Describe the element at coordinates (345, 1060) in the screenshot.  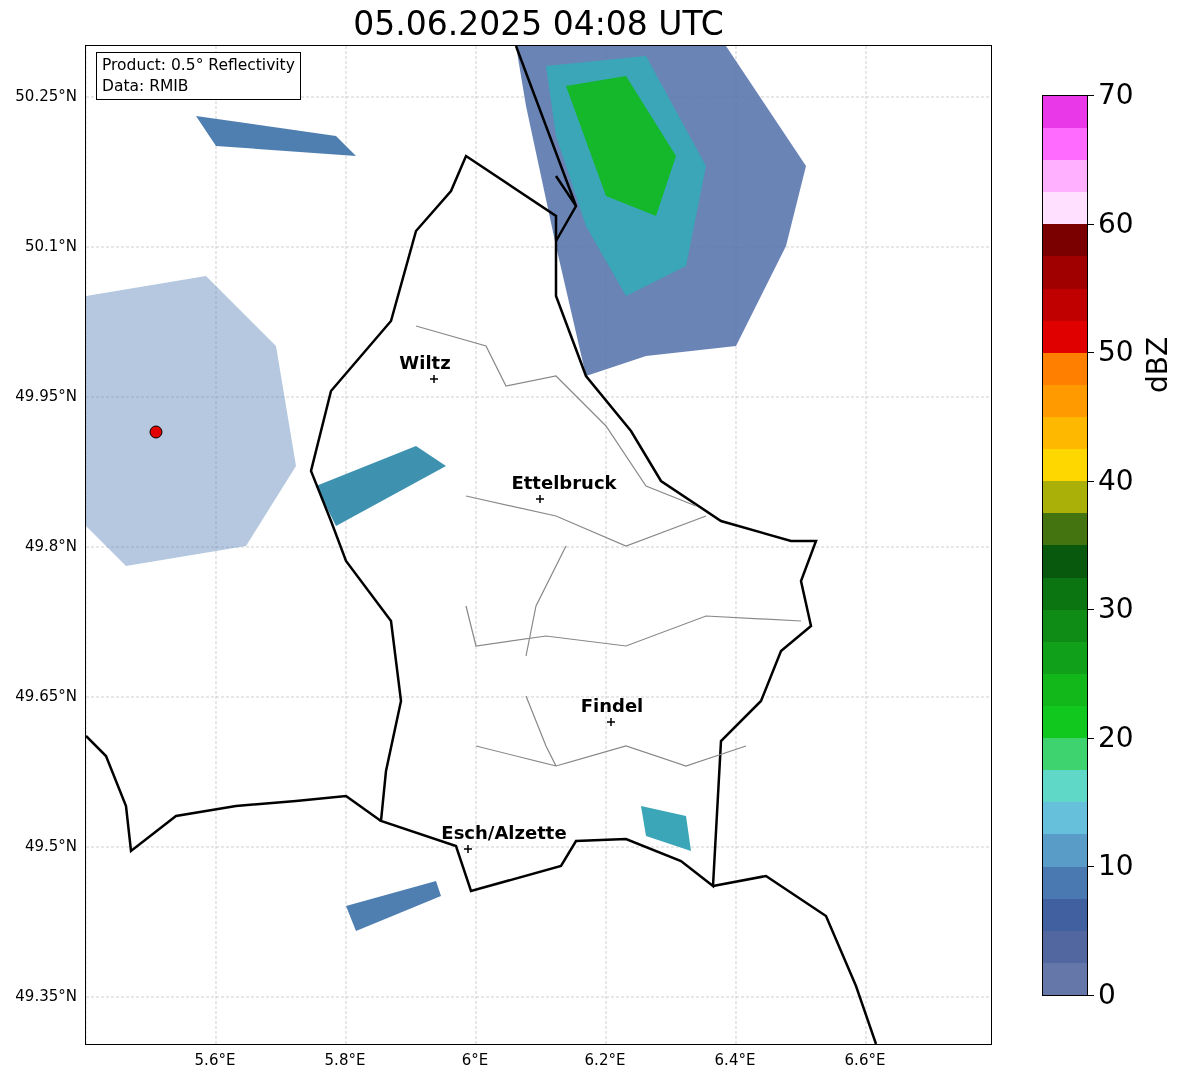
I see `longitude-label: 5.8°E` at that location.